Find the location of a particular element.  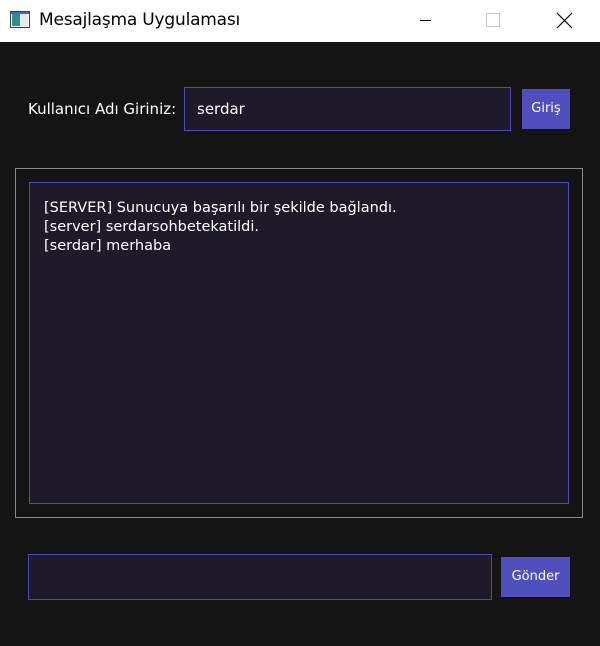

maximize-button is located at coordinates (493, 21).